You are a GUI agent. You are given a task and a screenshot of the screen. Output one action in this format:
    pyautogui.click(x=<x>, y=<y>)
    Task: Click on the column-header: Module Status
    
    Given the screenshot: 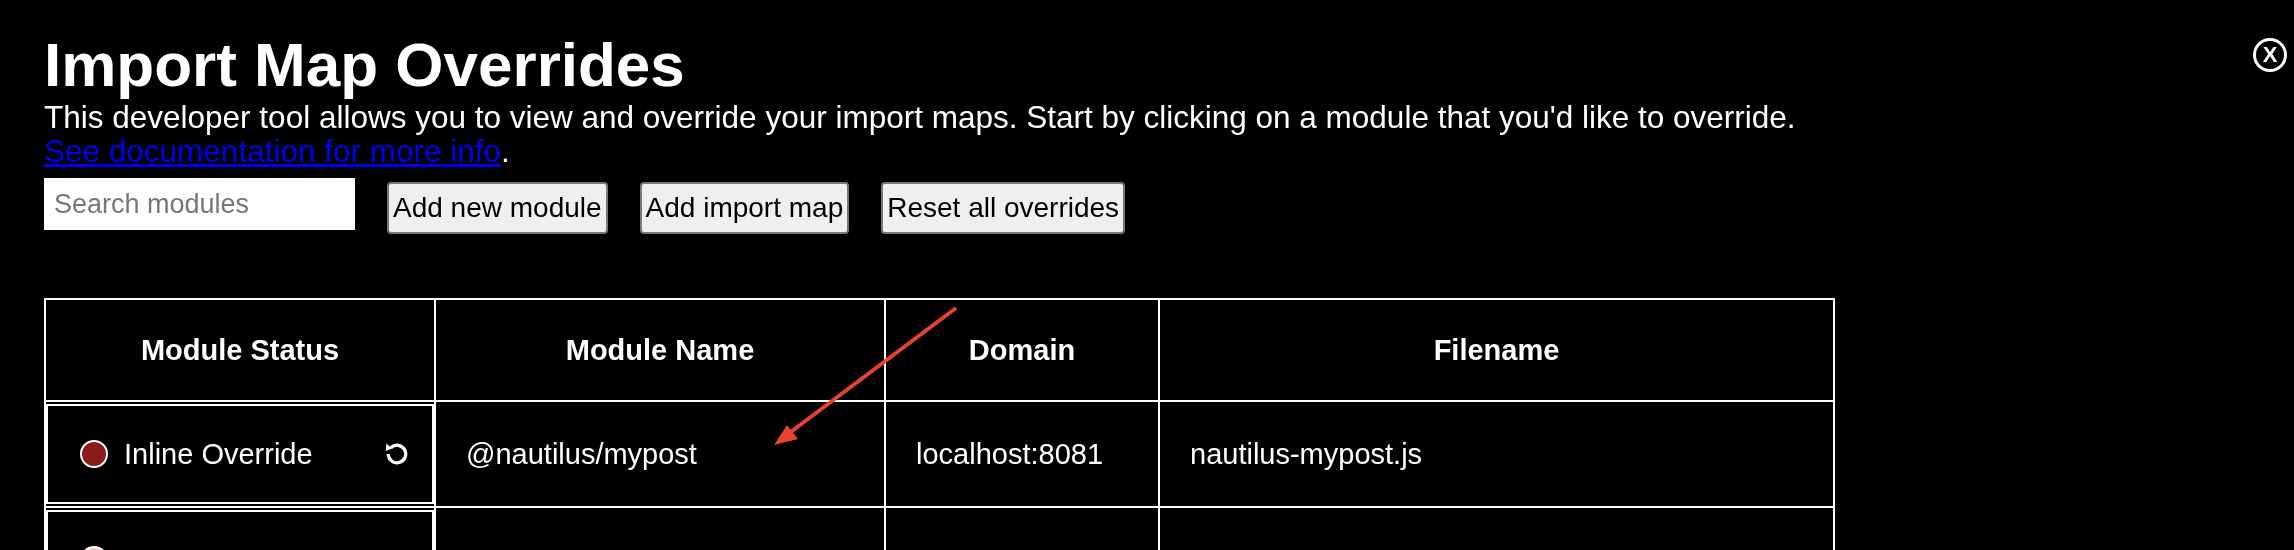 What is the action you would take?
    pyautogui.click(x=240, y=350)
    